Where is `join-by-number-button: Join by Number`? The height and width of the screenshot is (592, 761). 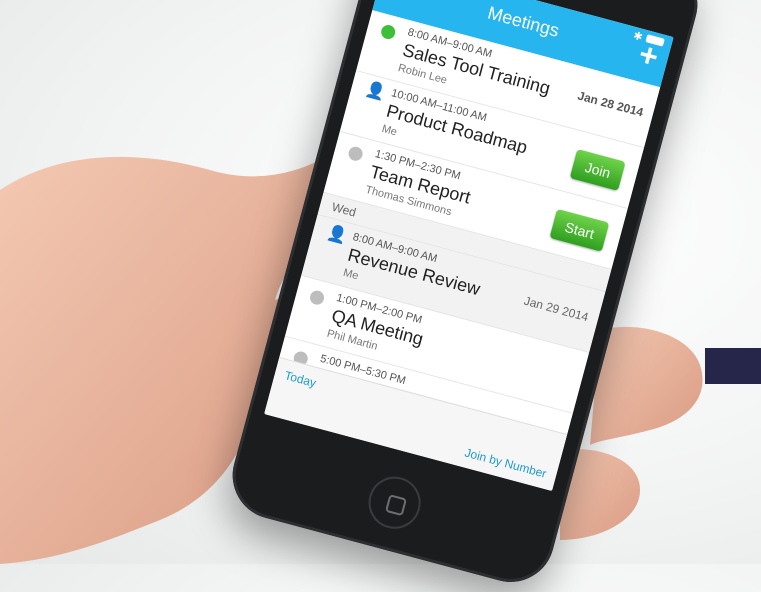 join-by-number-button: Join by Number is located at coordinates (505, 462).